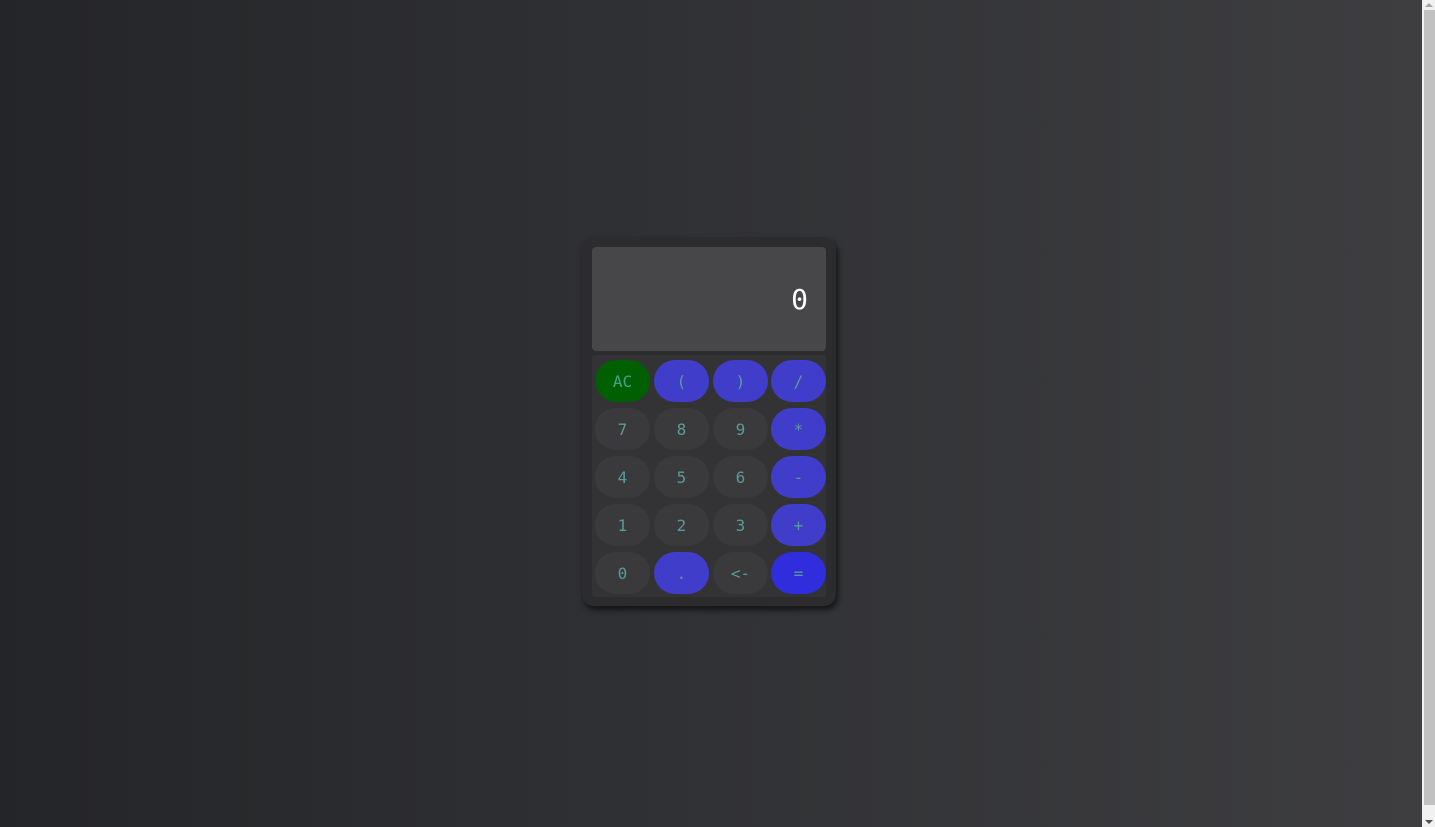  I want to click on digit-1-button: 1, so click(622, 525).